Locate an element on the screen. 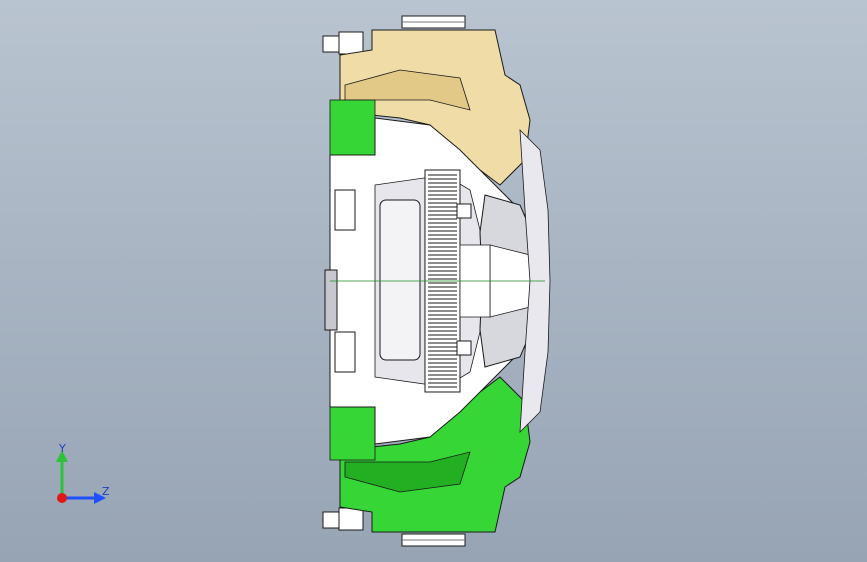 The height and width of the screenshot is (562, 867). center-window is located at coordinates (400, 280).